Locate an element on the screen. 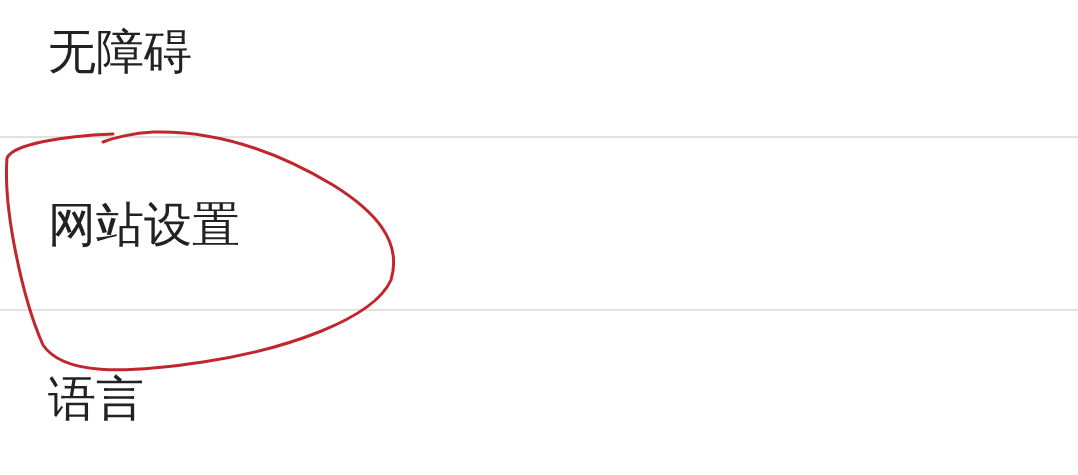 The width and height of the screenshot is (1078, 475). settings-item: 语言 is located at coordinates (96, 397).